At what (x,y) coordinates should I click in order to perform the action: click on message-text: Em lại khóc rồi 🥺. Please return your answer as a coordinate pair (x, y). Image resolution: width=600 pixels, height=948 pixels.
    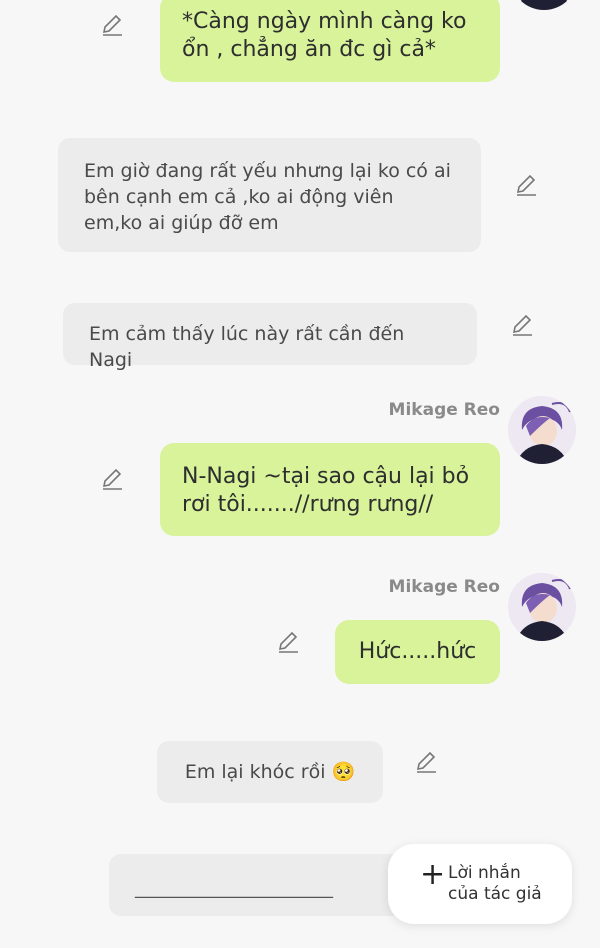
    Looking at the image, I should click on (270, 772).